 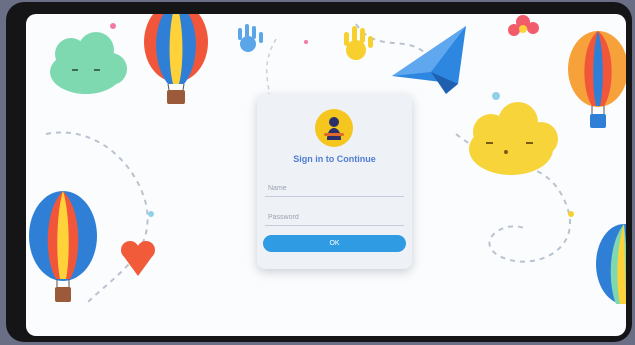 What do you see at coordinates (429, 60) in the screenshot?
I see `paper-plane-icon` at bounding box center [429, 60].